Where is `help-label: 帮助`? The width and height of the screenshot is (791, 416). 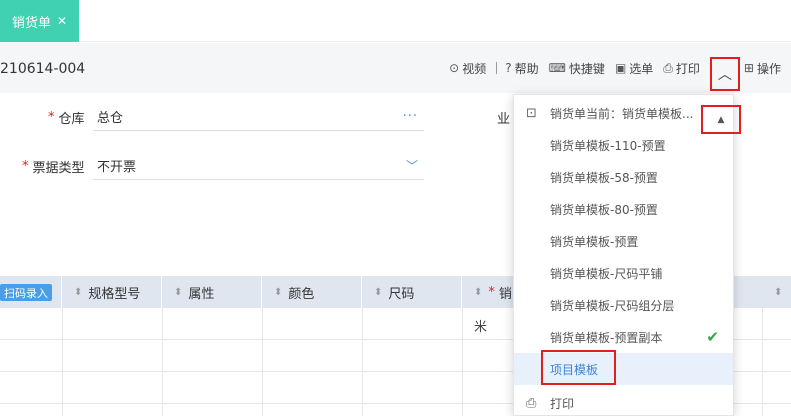
help-label: 帮助 is located at coordinates (526, 68).